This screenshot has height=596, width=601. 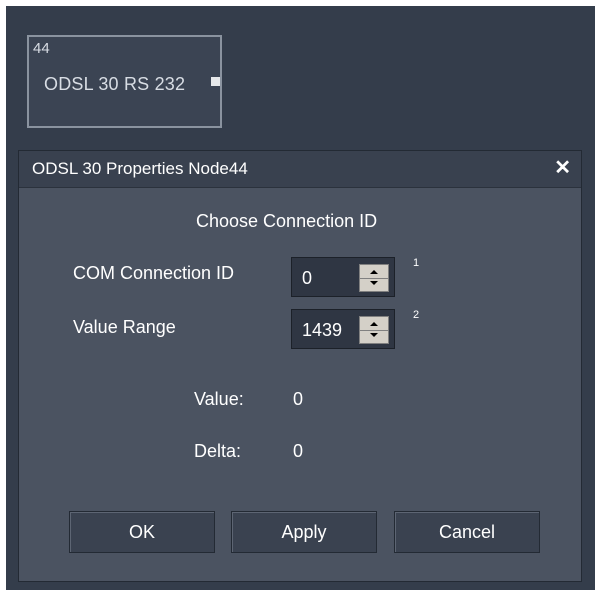 What do you see at coordinates (154, 273) in the screenshot?
I see `com-connection-id-label: COM Connection ID` at bounding box center [154, 273].